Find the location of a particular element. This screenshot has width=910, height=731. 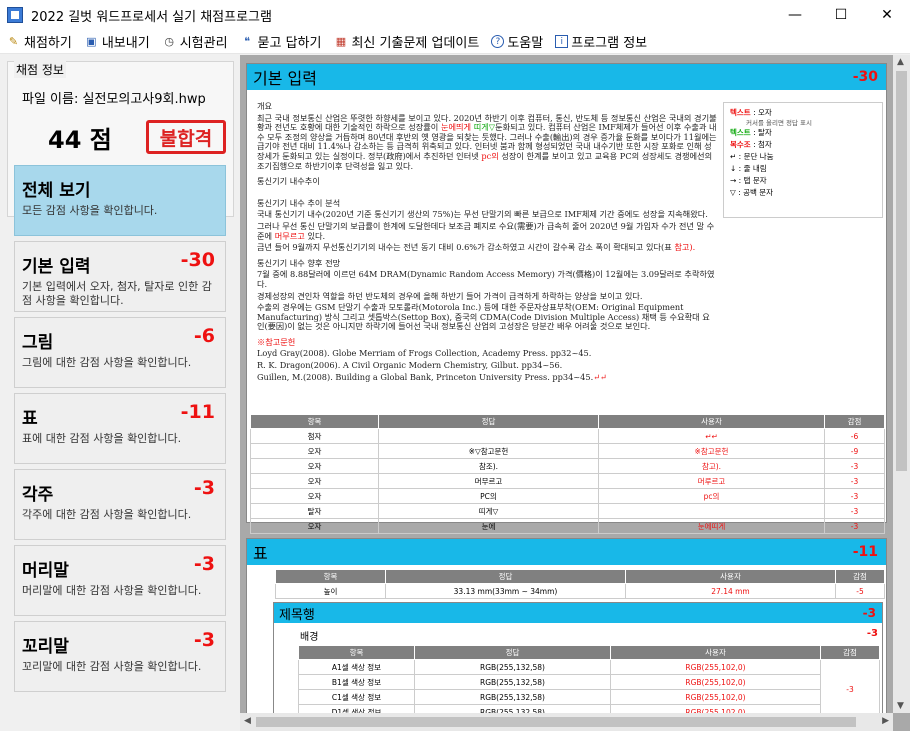

category-title: 각주 is located at coordinates (38, 495).